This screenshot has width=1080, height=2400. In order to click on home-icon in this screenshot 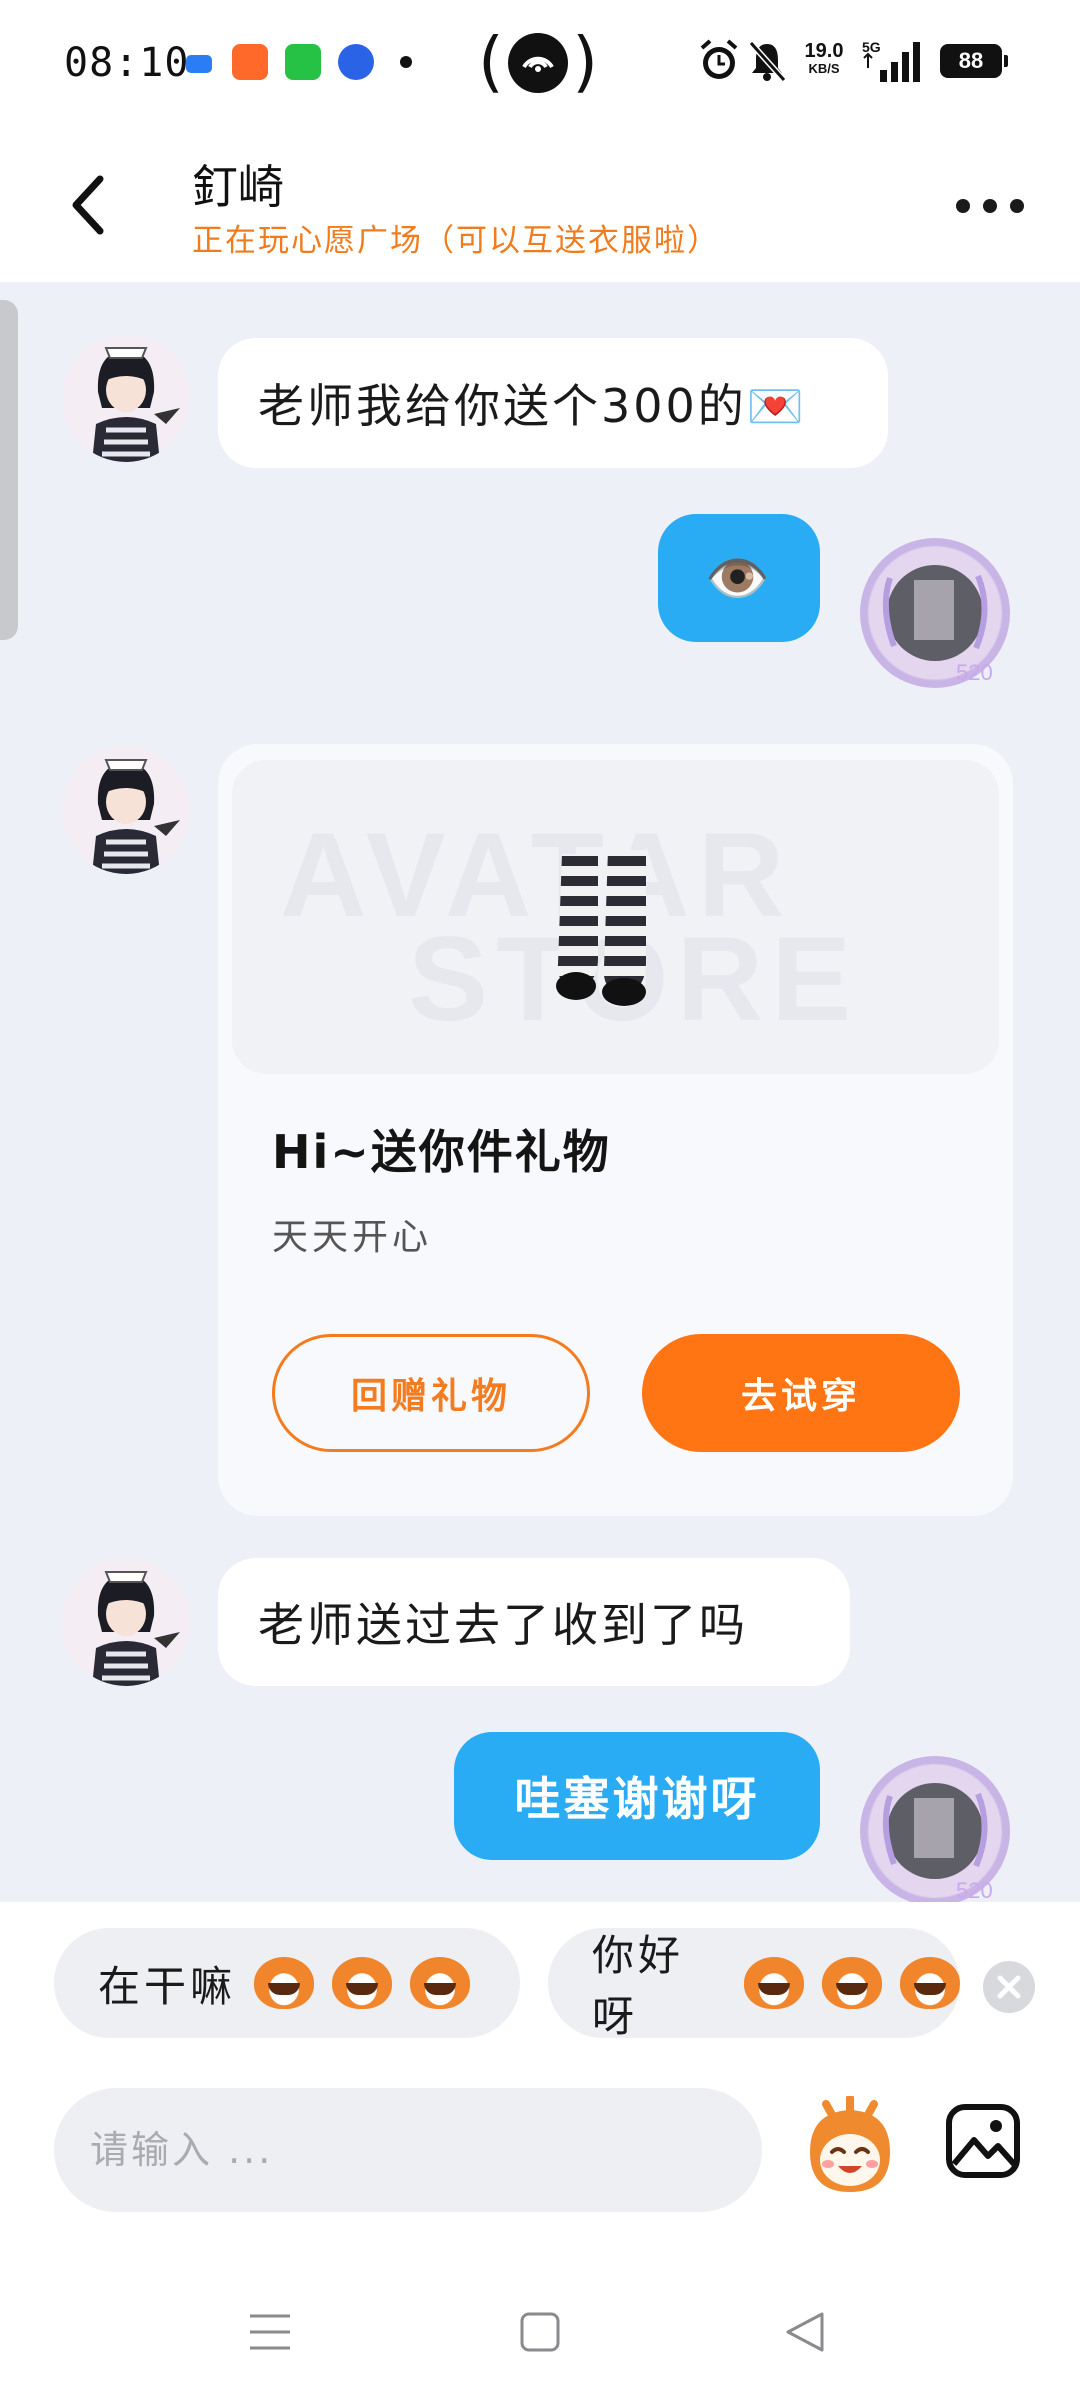, I will do `click(540, 2332)`.